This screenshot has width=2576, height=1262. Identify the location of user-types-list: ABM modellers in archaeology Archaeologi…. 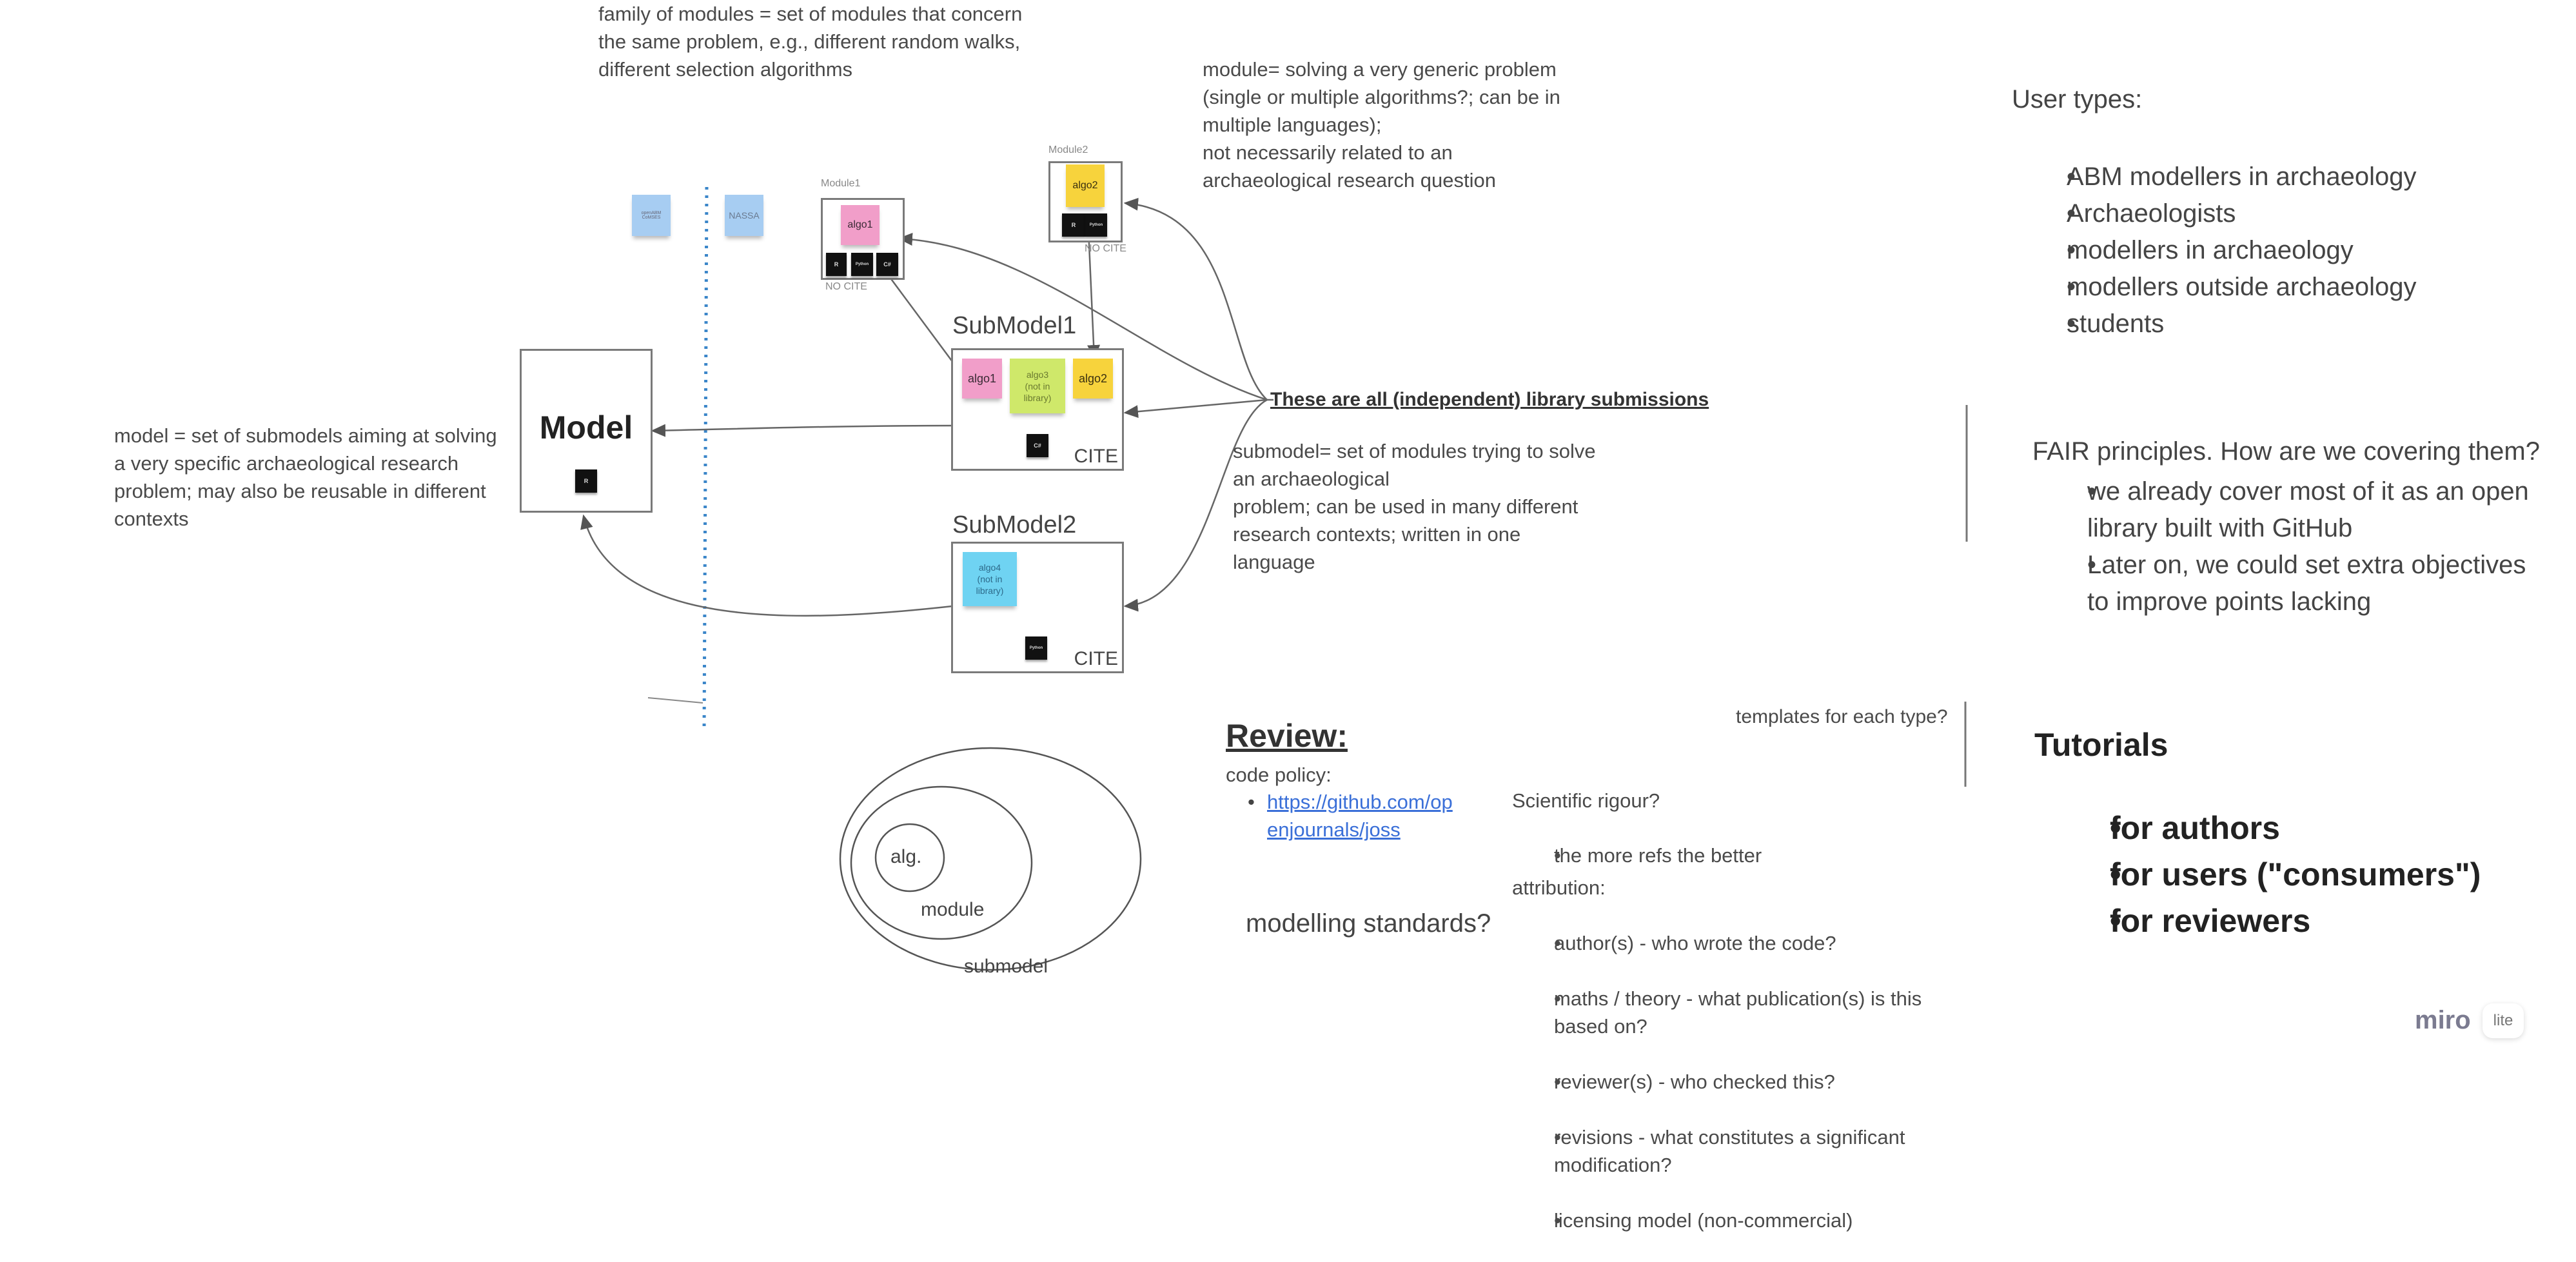
(2227, 250).